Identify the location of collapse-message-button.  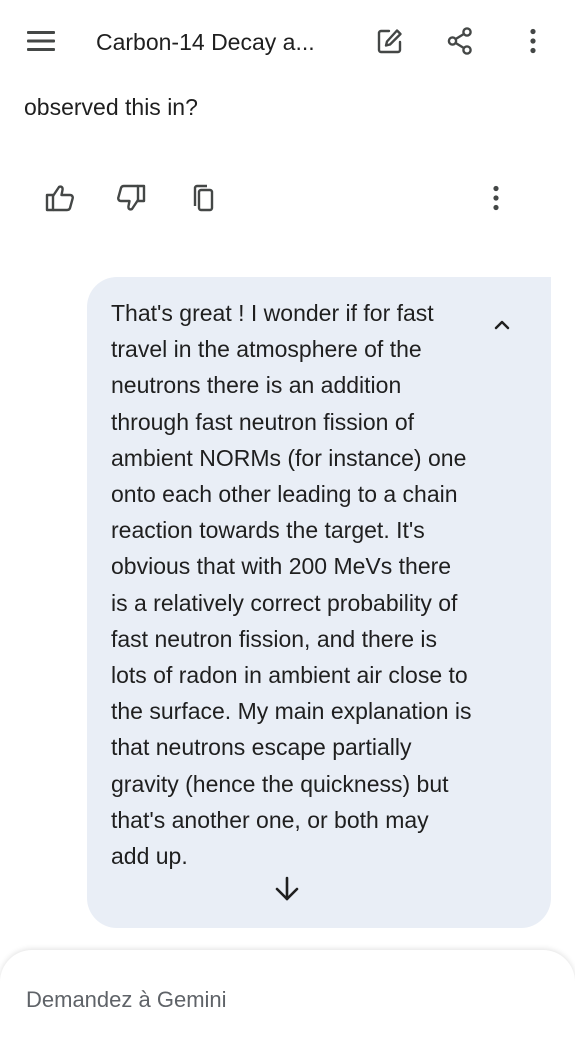
(502, 325).